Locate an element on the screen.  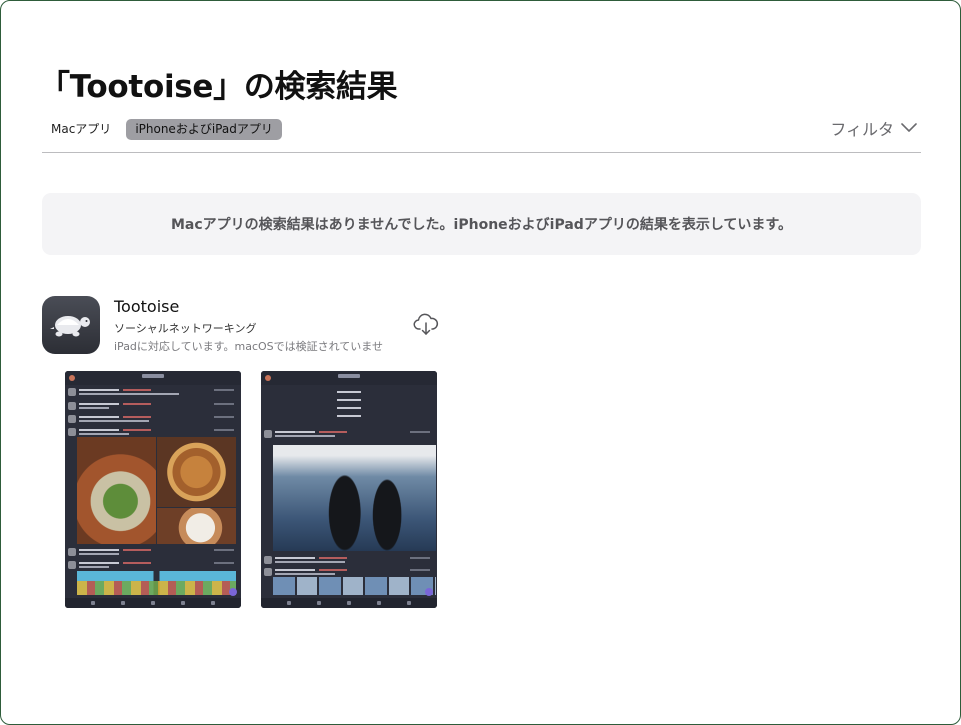
app-category: ソーシャルネットワーキング is located at coordinates (185, 328).